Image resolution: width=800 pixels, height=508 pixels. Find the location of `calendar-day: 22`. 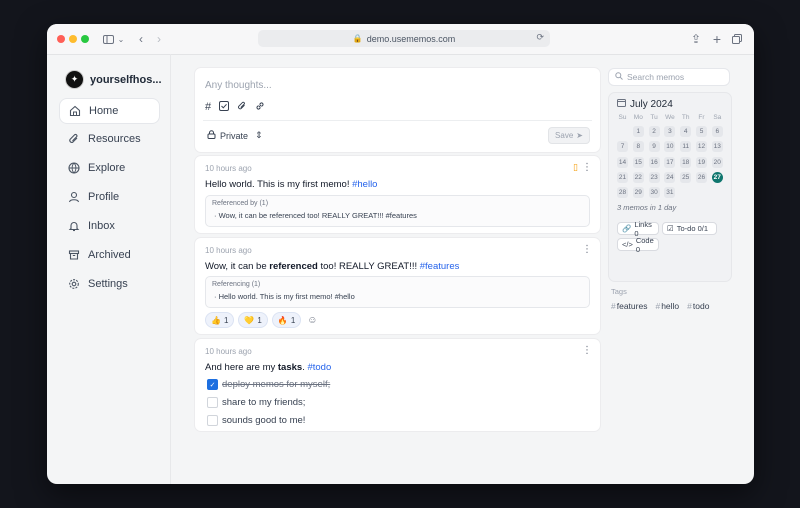

calendar-day: 22 is located at coordinates (638, 177).